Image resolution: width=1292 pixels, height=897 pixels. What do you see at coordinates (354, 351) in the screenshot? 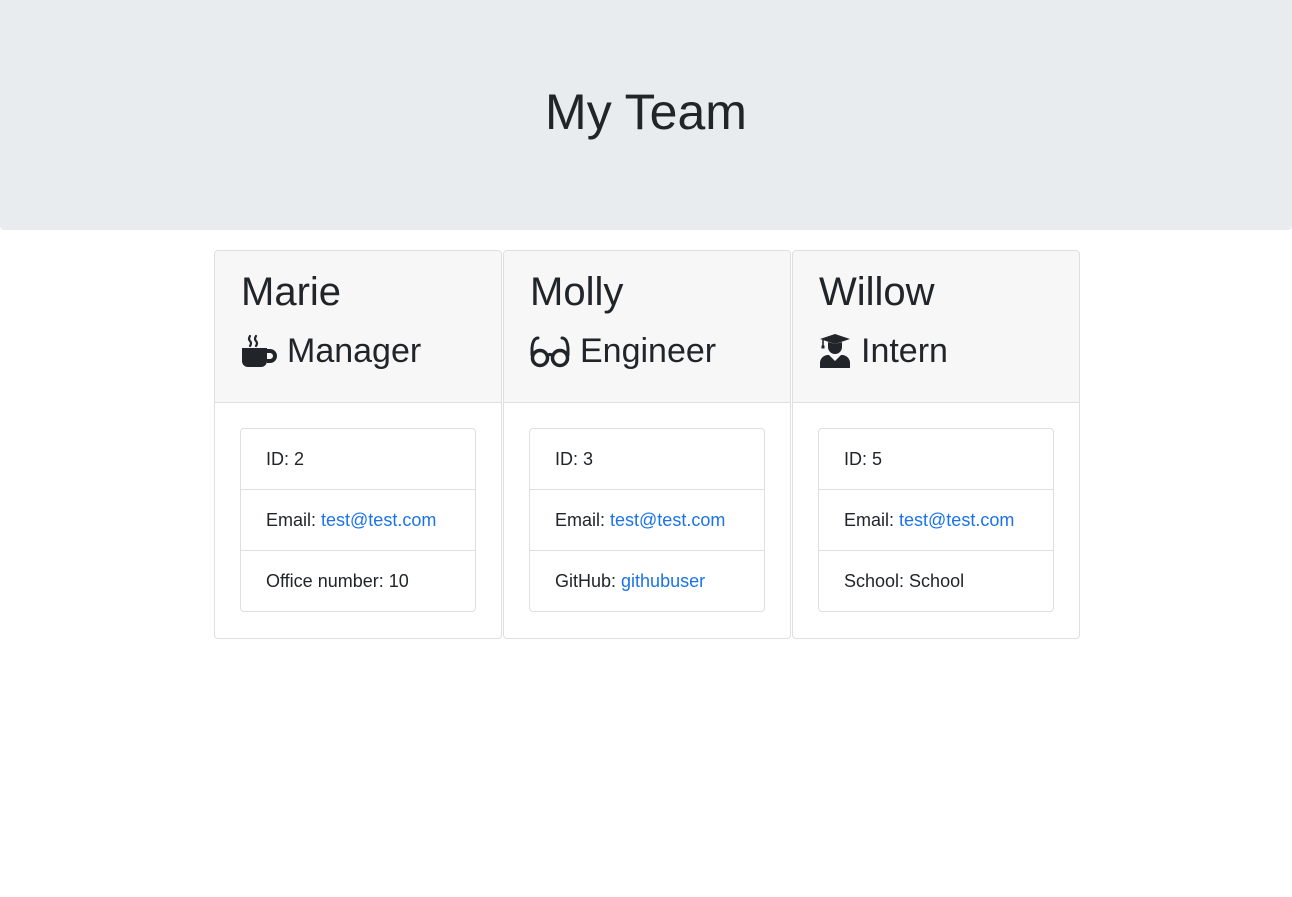
I see `employee-role-label: Manager` at bounding box center [354, 351].